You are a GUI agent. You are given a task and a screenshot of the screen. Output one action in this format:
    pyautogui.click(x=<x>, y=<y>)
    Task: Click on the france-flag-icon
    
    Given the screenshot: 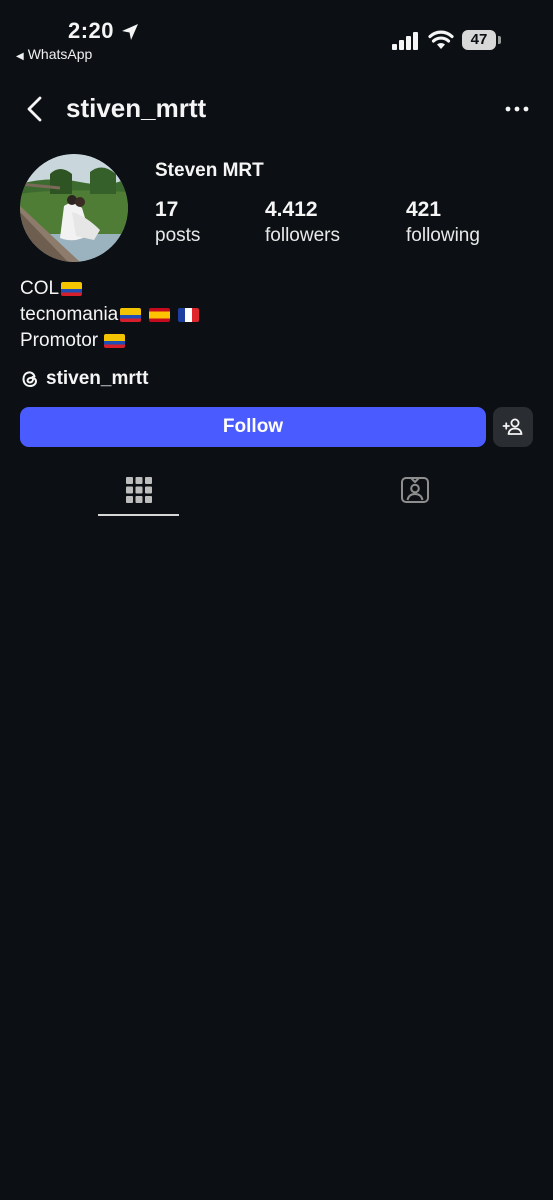 What is the action you would take?
    pyautogui.click(x=189, y=315)
    